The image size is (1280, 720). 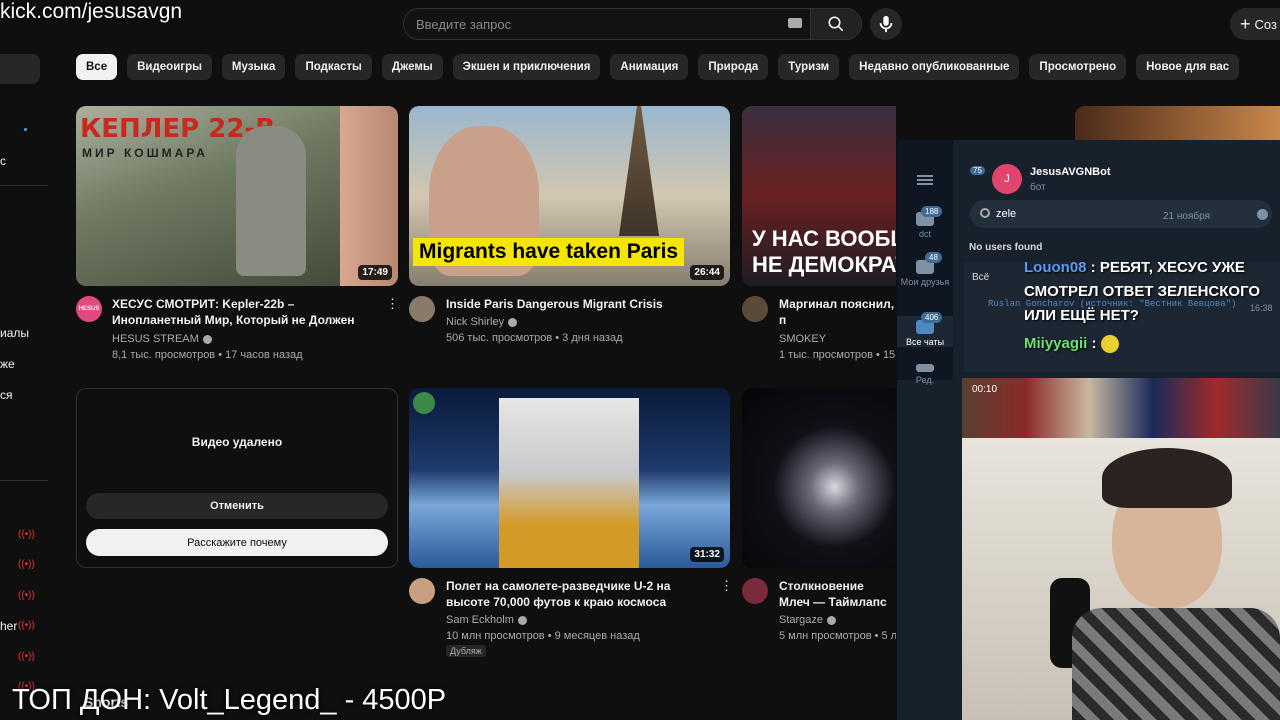 What do you see at coordinates (836, 24) in the screenshot?
I see `search-button` at bounding box center [836, 24].